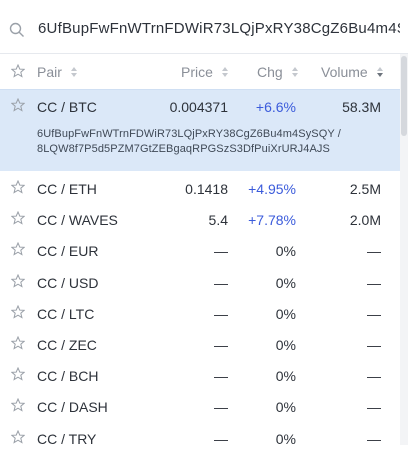  I want to click on pair-label: CC / ZEC, so click(67, 345).